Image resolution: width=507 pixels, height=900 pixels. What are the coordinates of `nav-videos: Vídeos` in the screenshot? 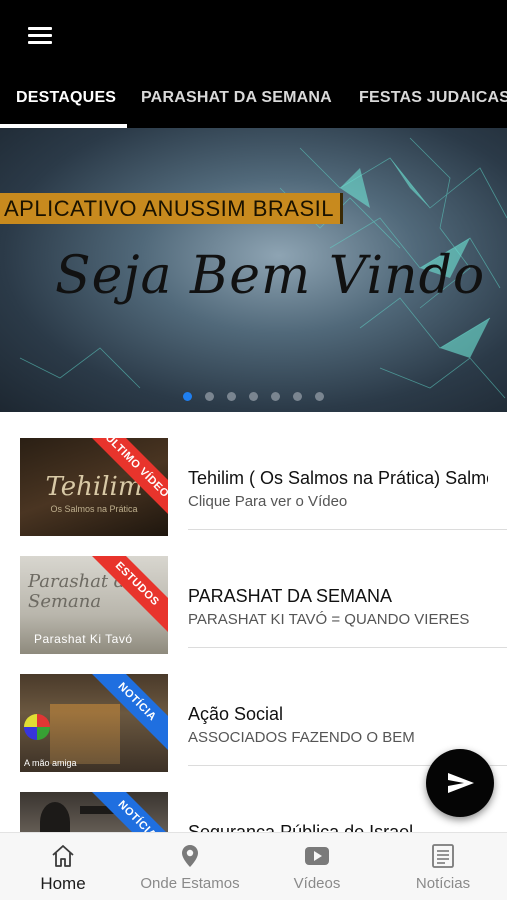 It's located at (317, 866).